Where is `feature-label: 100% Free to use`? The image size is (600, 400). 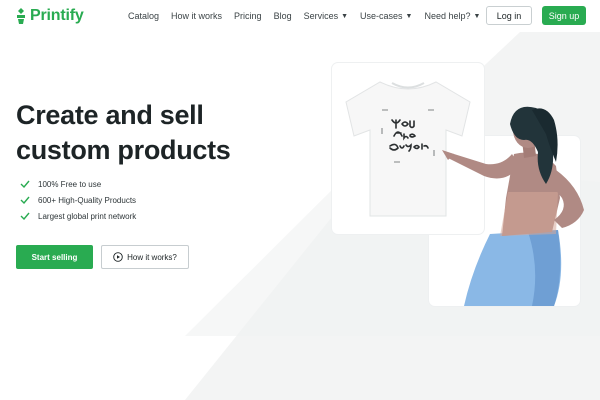 feature-label: 100% Free to use is located at coordinates (70, 184).